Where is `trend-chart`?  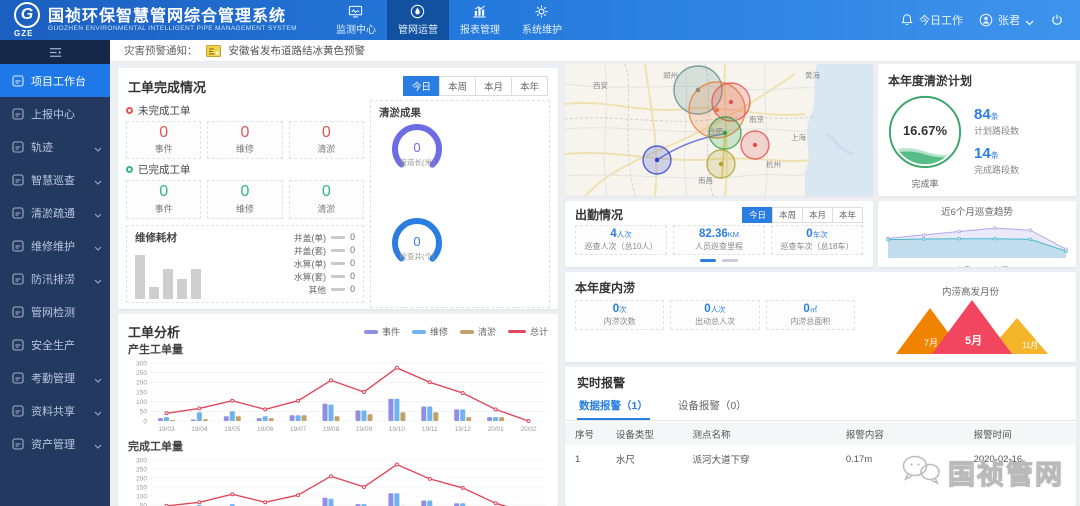 trend-chart is located at coordinates (977, 242).